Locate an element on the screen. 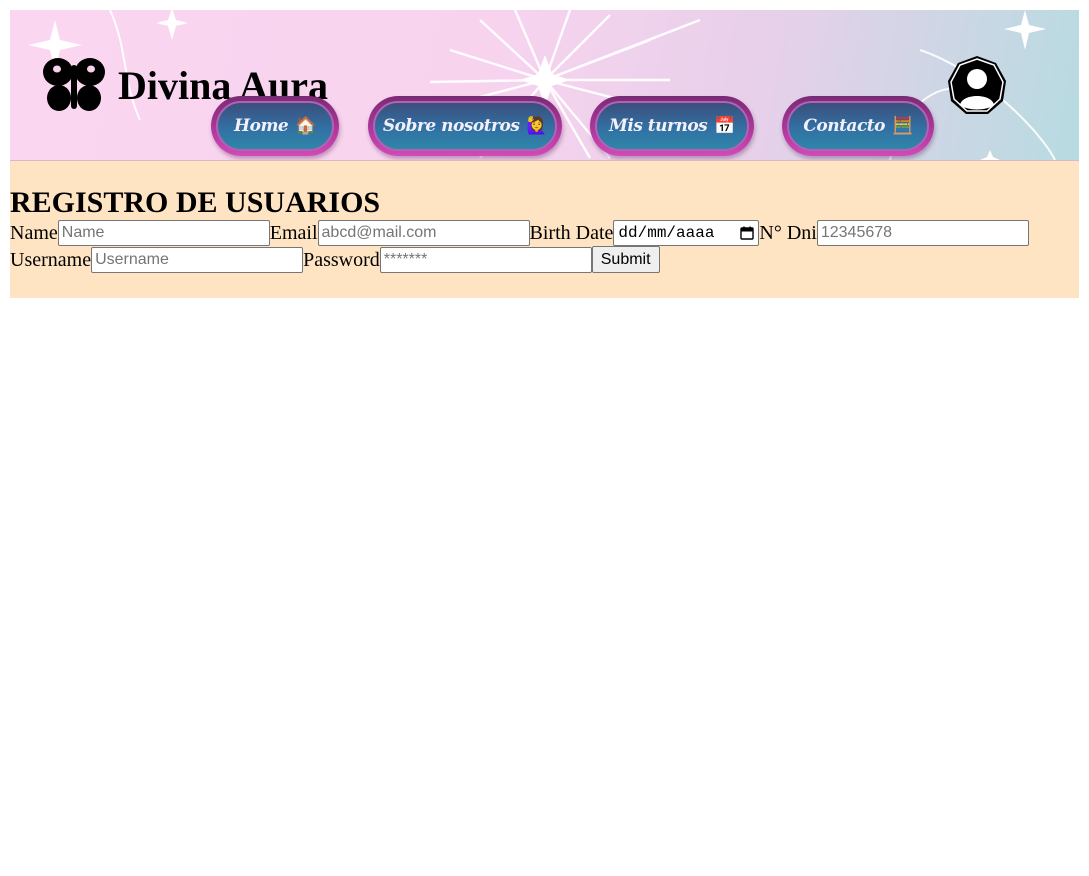 The height and width of the screenshot is (876, 1089). birth-date-input: dd/mm/aaaa is located at coordinates (686, 232).